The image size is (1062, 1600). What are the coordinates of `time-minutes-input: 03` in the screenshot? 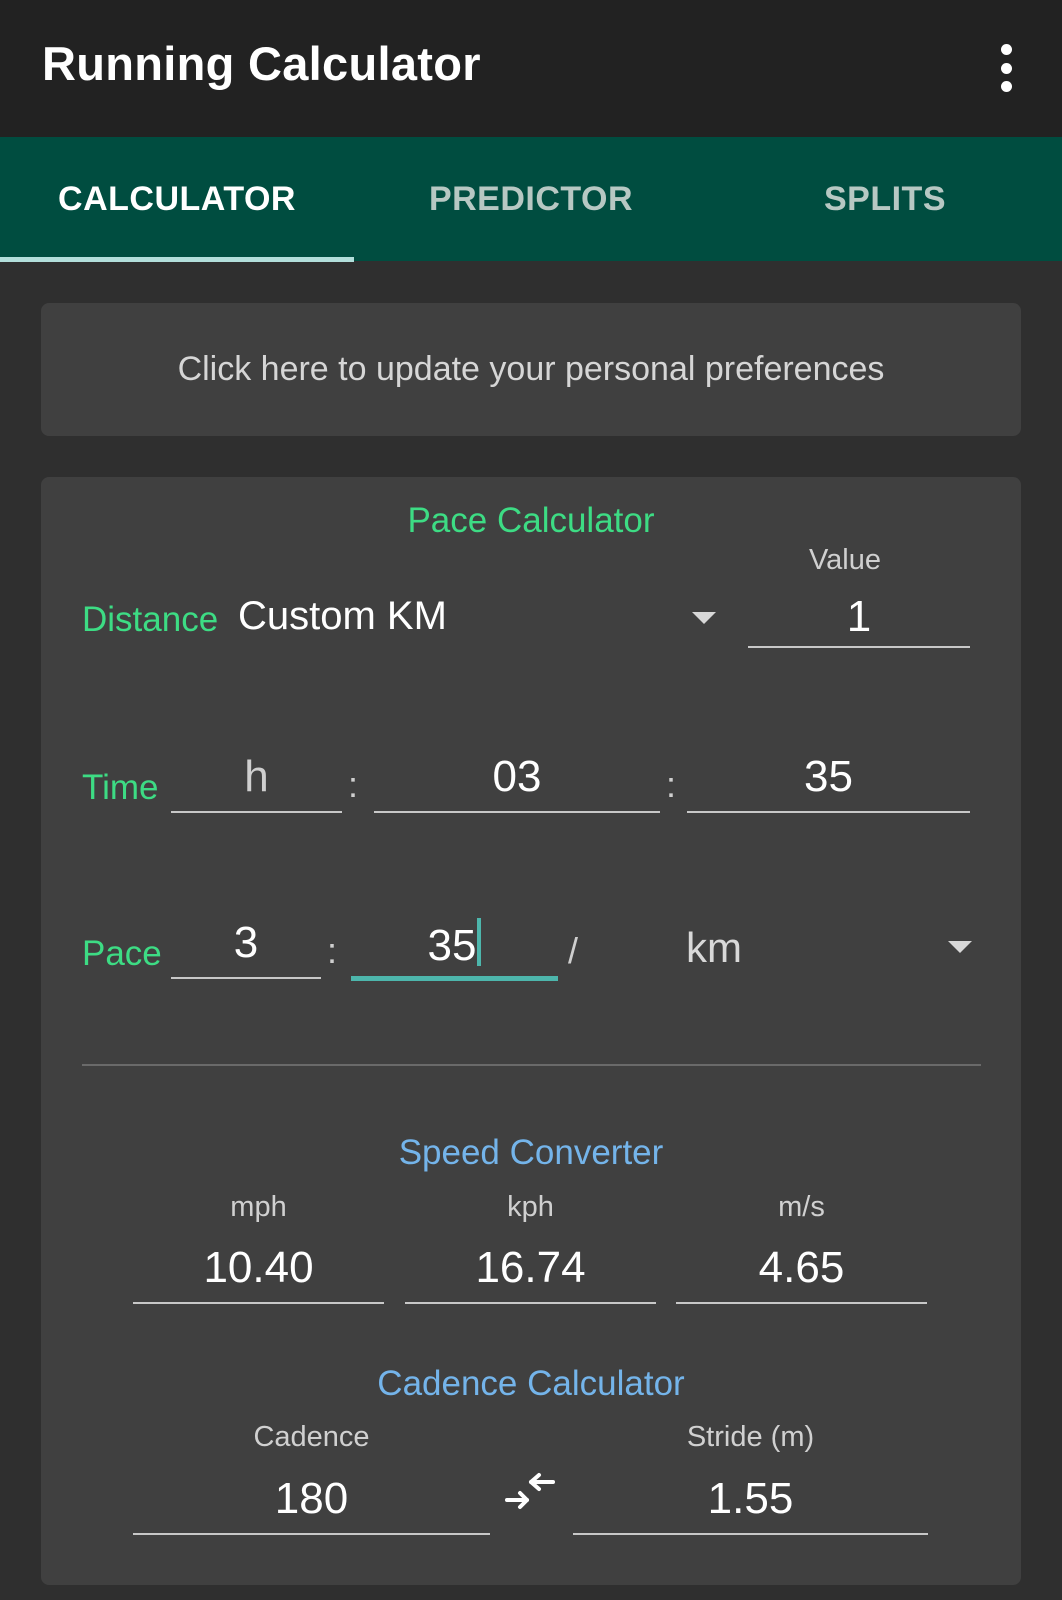 It's located at (517, 782).